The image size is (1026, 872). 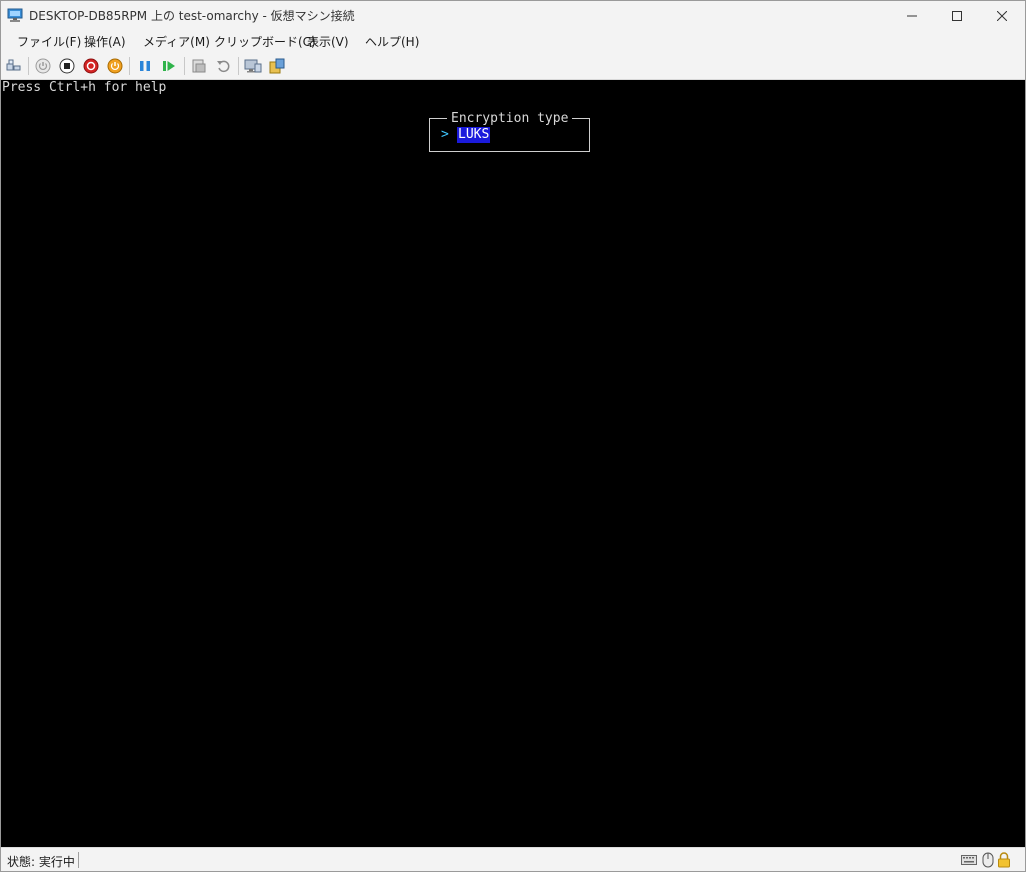 I want to click on ctrl-alt-del-icon, so click(x=14, y=66).